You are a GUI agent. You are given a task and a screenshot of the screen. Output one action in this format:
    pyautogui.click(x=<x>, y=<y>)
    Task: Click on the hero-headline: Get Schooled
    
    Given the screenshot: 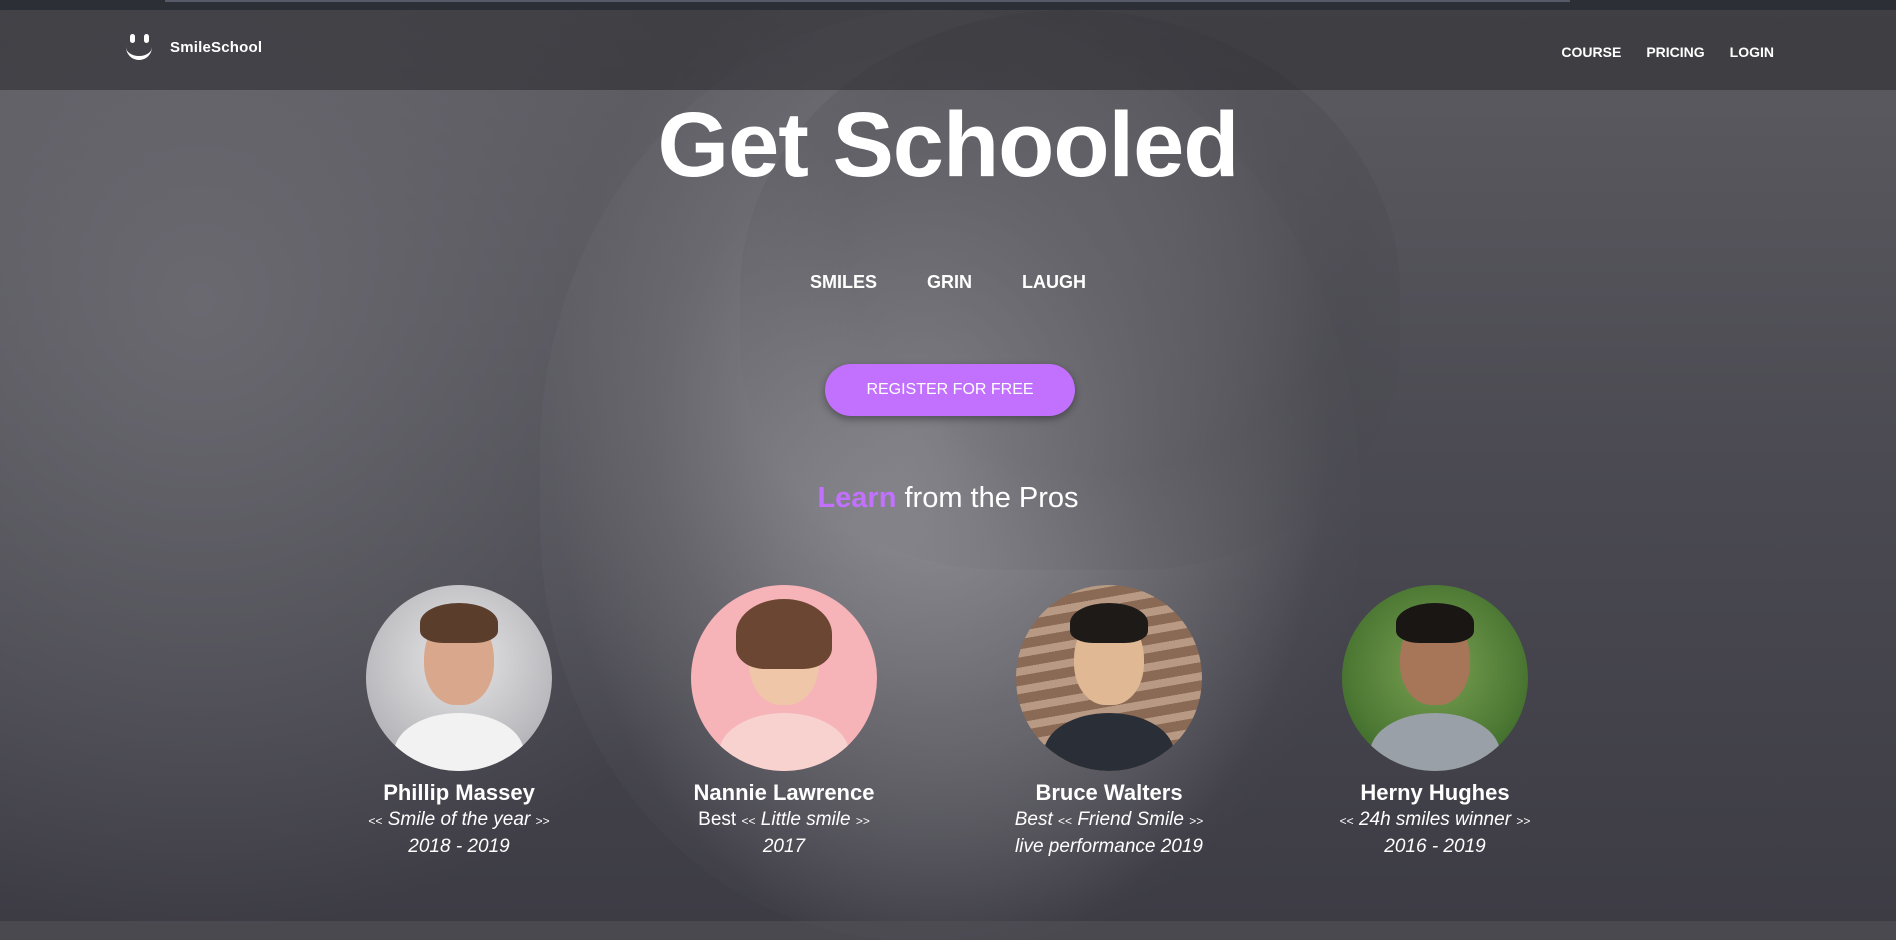 What is the action you would take?
    pyautogui.click(x=948, y=145)
    